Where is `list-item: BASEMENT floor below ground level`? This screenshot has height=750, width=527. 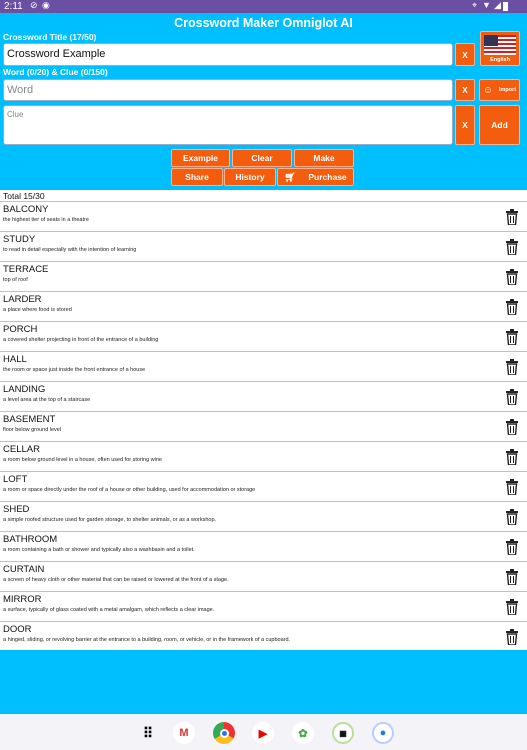
list-item: BASEMENT floor below ground level is located at coordinates (263, 426).